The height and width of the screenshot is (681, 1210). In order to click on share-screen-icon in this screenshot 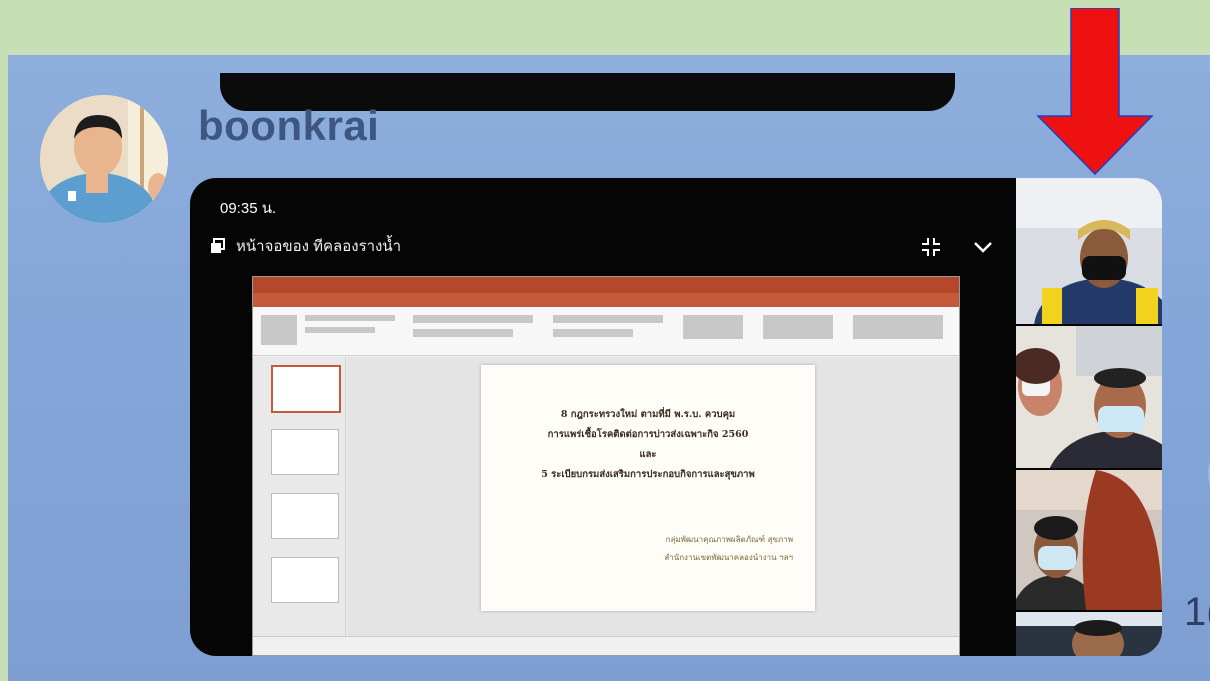, I will do `click(218, 246)`.